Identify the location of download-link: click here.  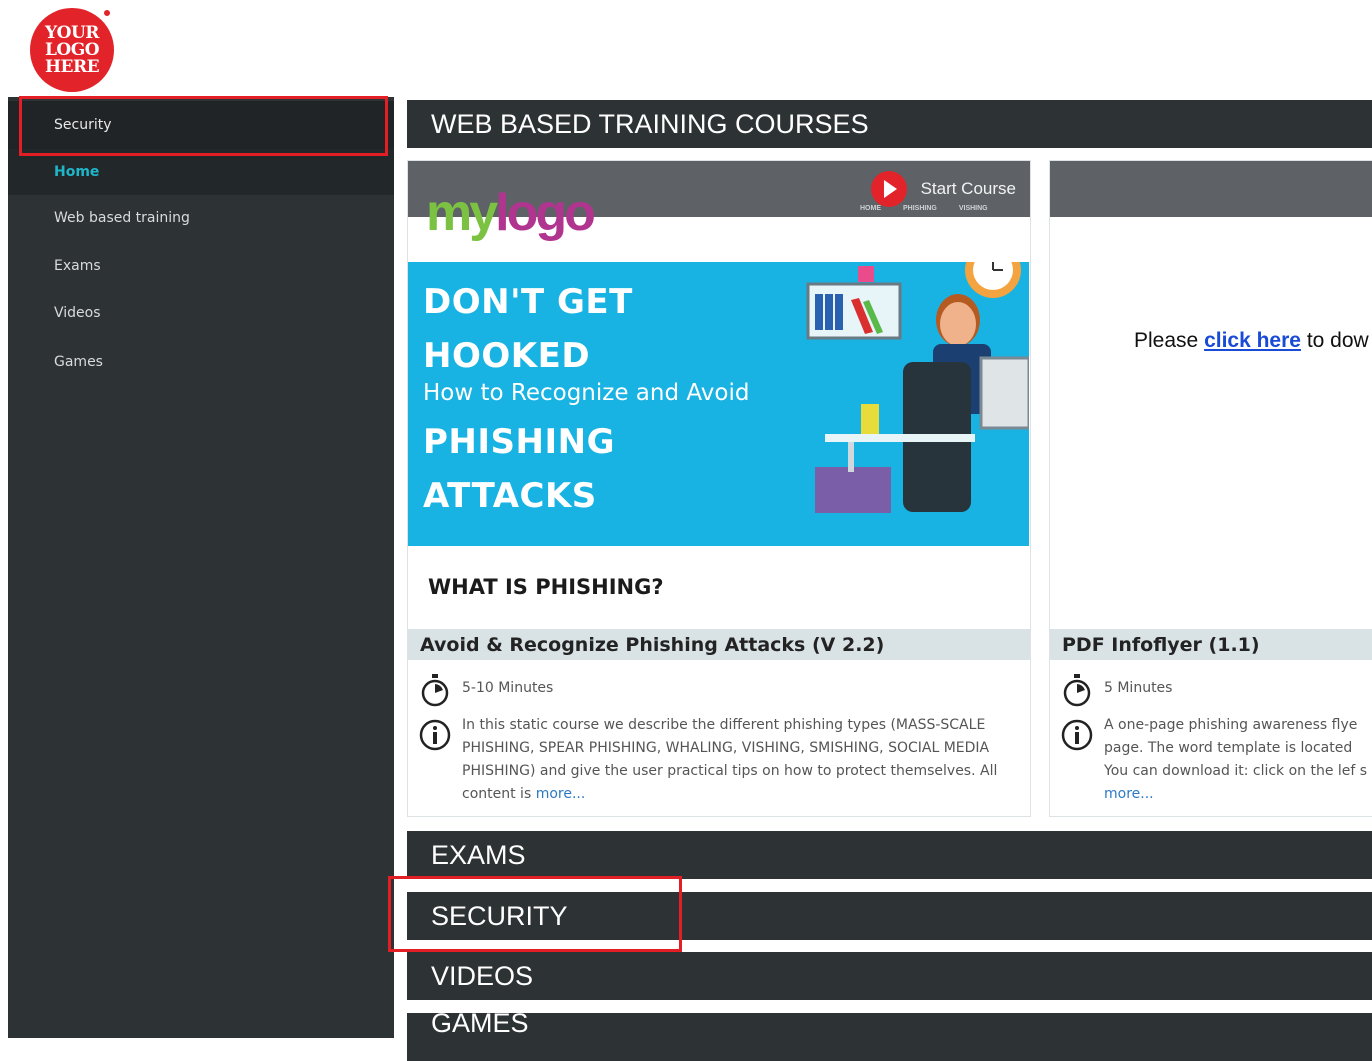
(1252, 340).